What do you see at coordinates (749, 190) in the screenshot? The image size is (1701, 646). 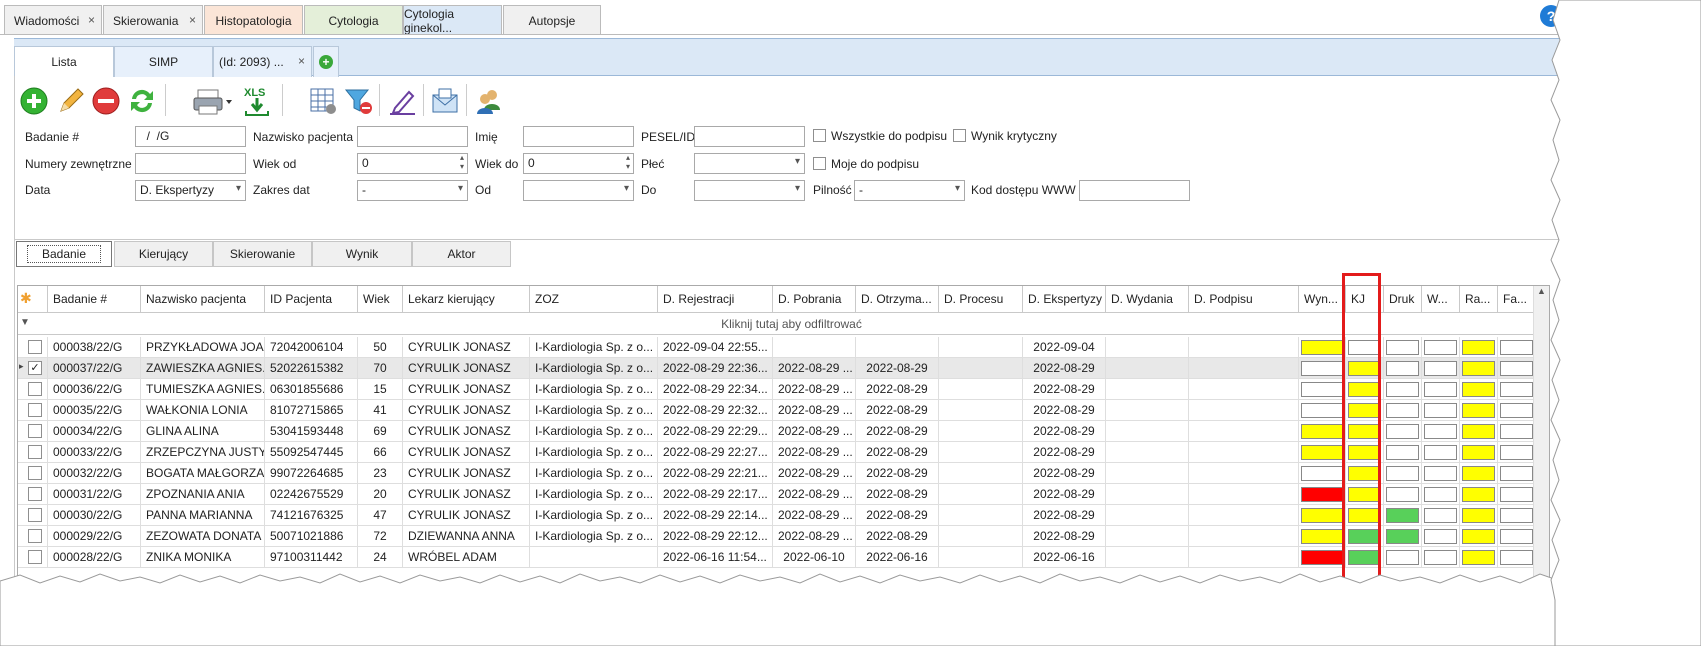 I see `do-date-input` at bounding box center [749, 190].